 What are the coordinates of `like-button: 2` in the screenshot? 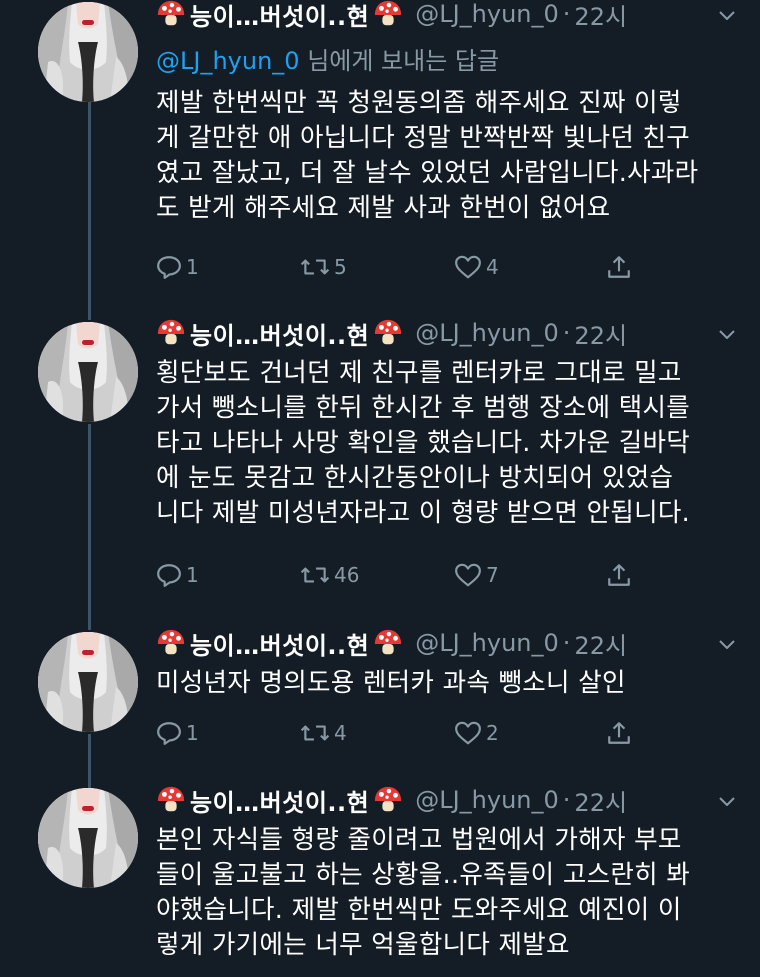 It's located at (476, 733).